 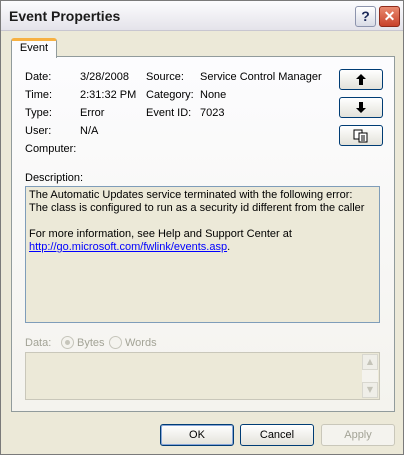 What do you see at coordinates (261, 77) in the screenshot?
I see `source-value: Service Control Manager` at bounding box center [261, 77].